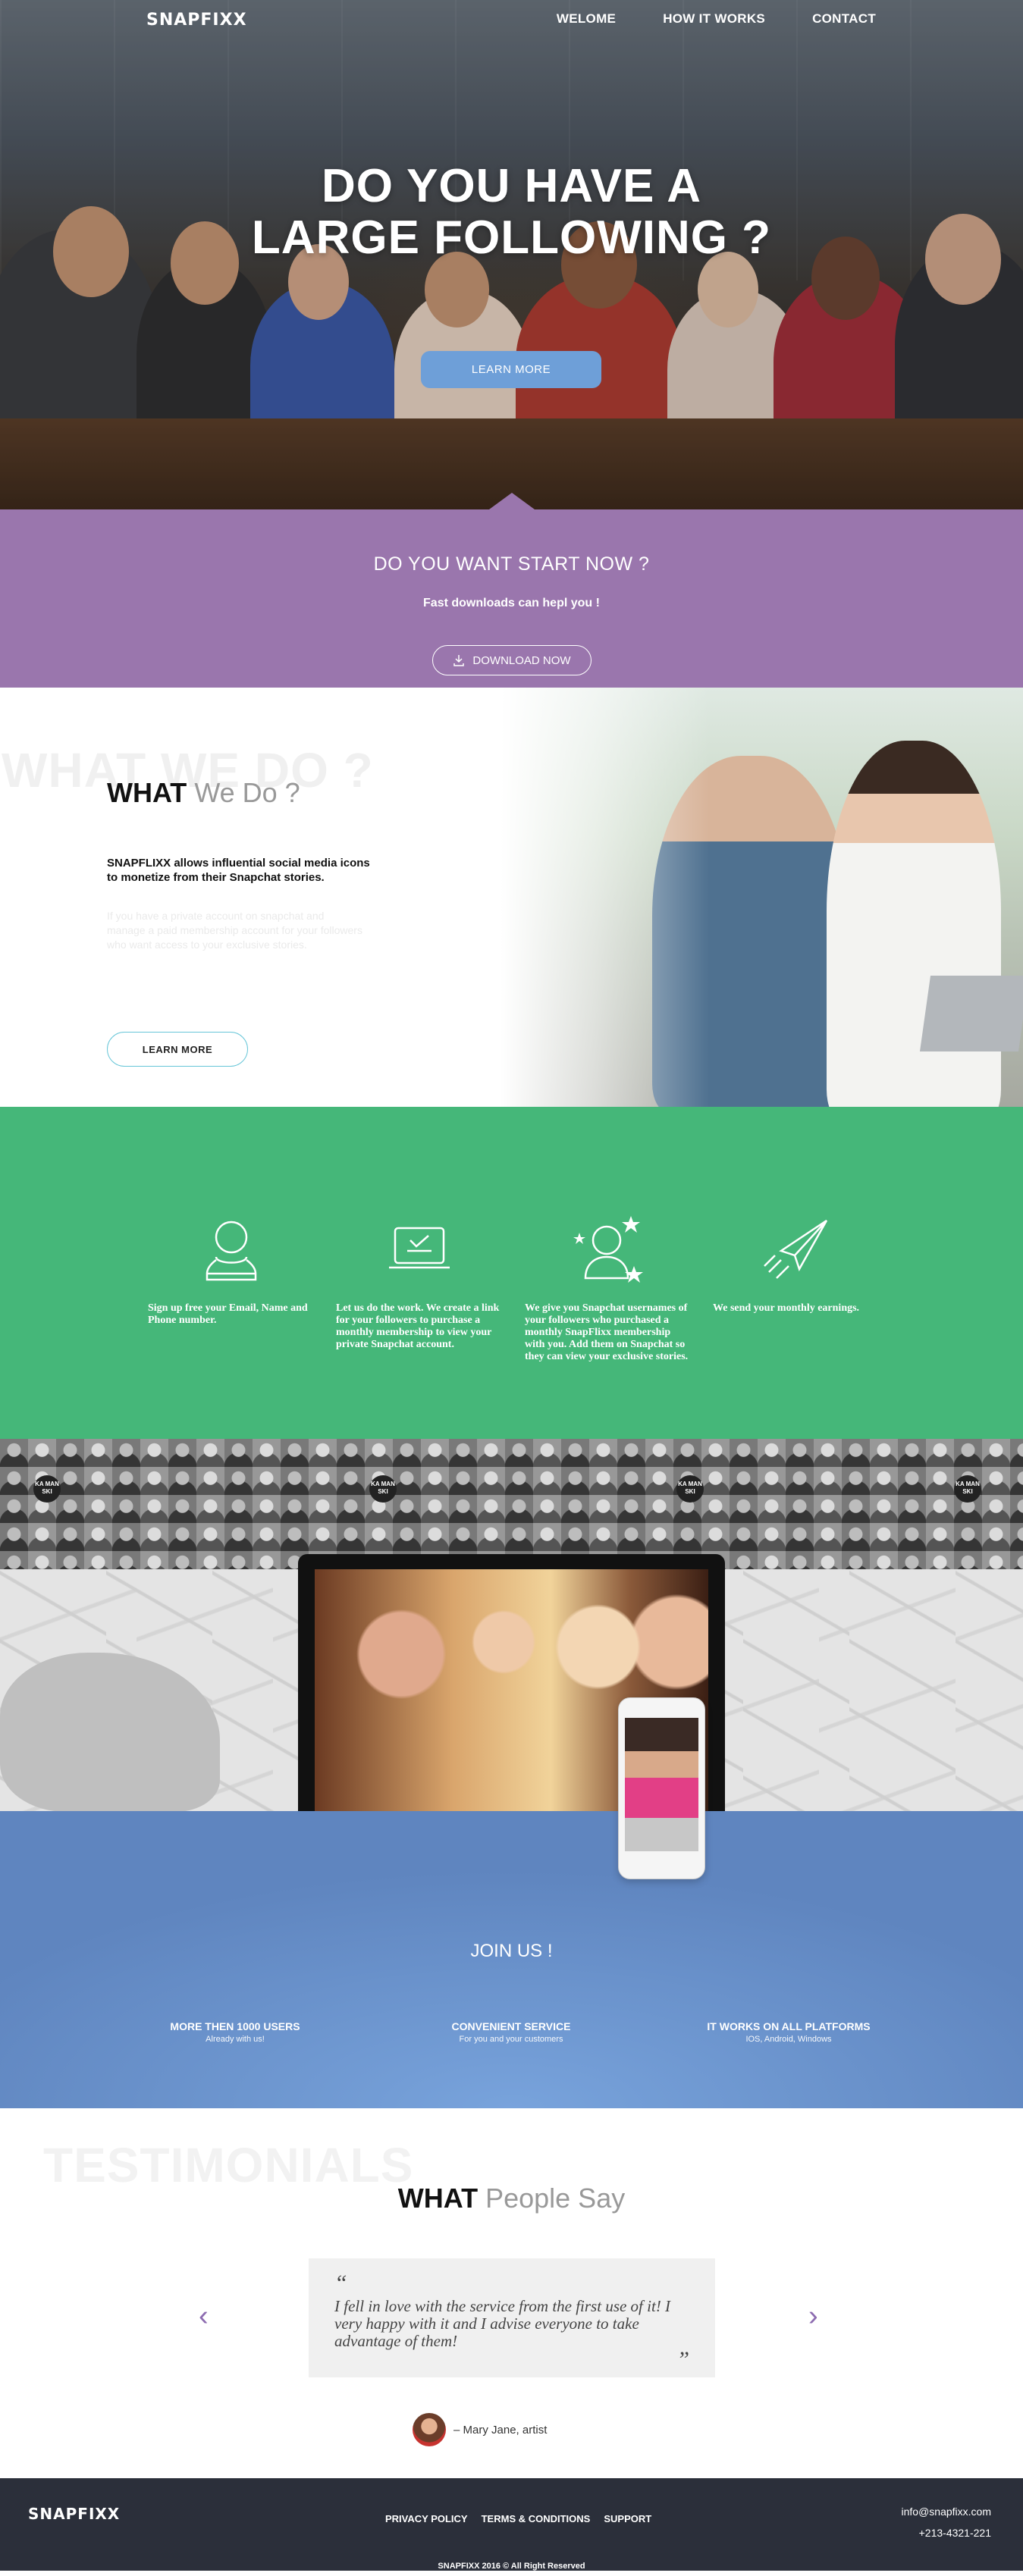 Image resolution: width=1023 pixels, height=2576 pixels. What do you see at coordinates (786, 1308) in the screenshot?
I see `step-4-text: We send your monthly earnings.` at bounding box center [786, 1308].